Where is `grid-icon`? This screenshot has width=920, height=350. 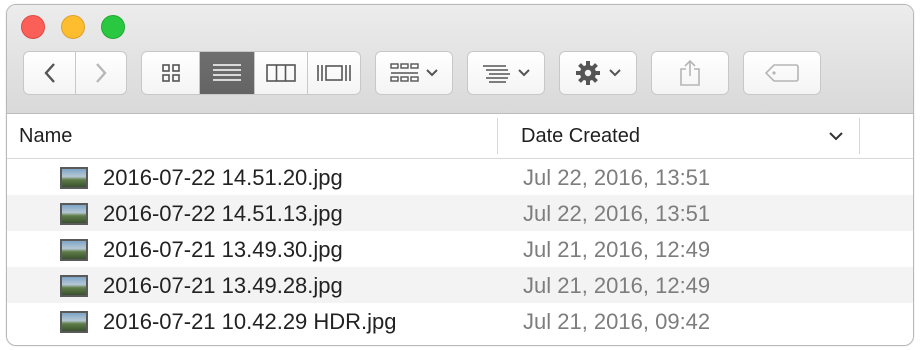 grid-icon is located at coordinates (170, 73).